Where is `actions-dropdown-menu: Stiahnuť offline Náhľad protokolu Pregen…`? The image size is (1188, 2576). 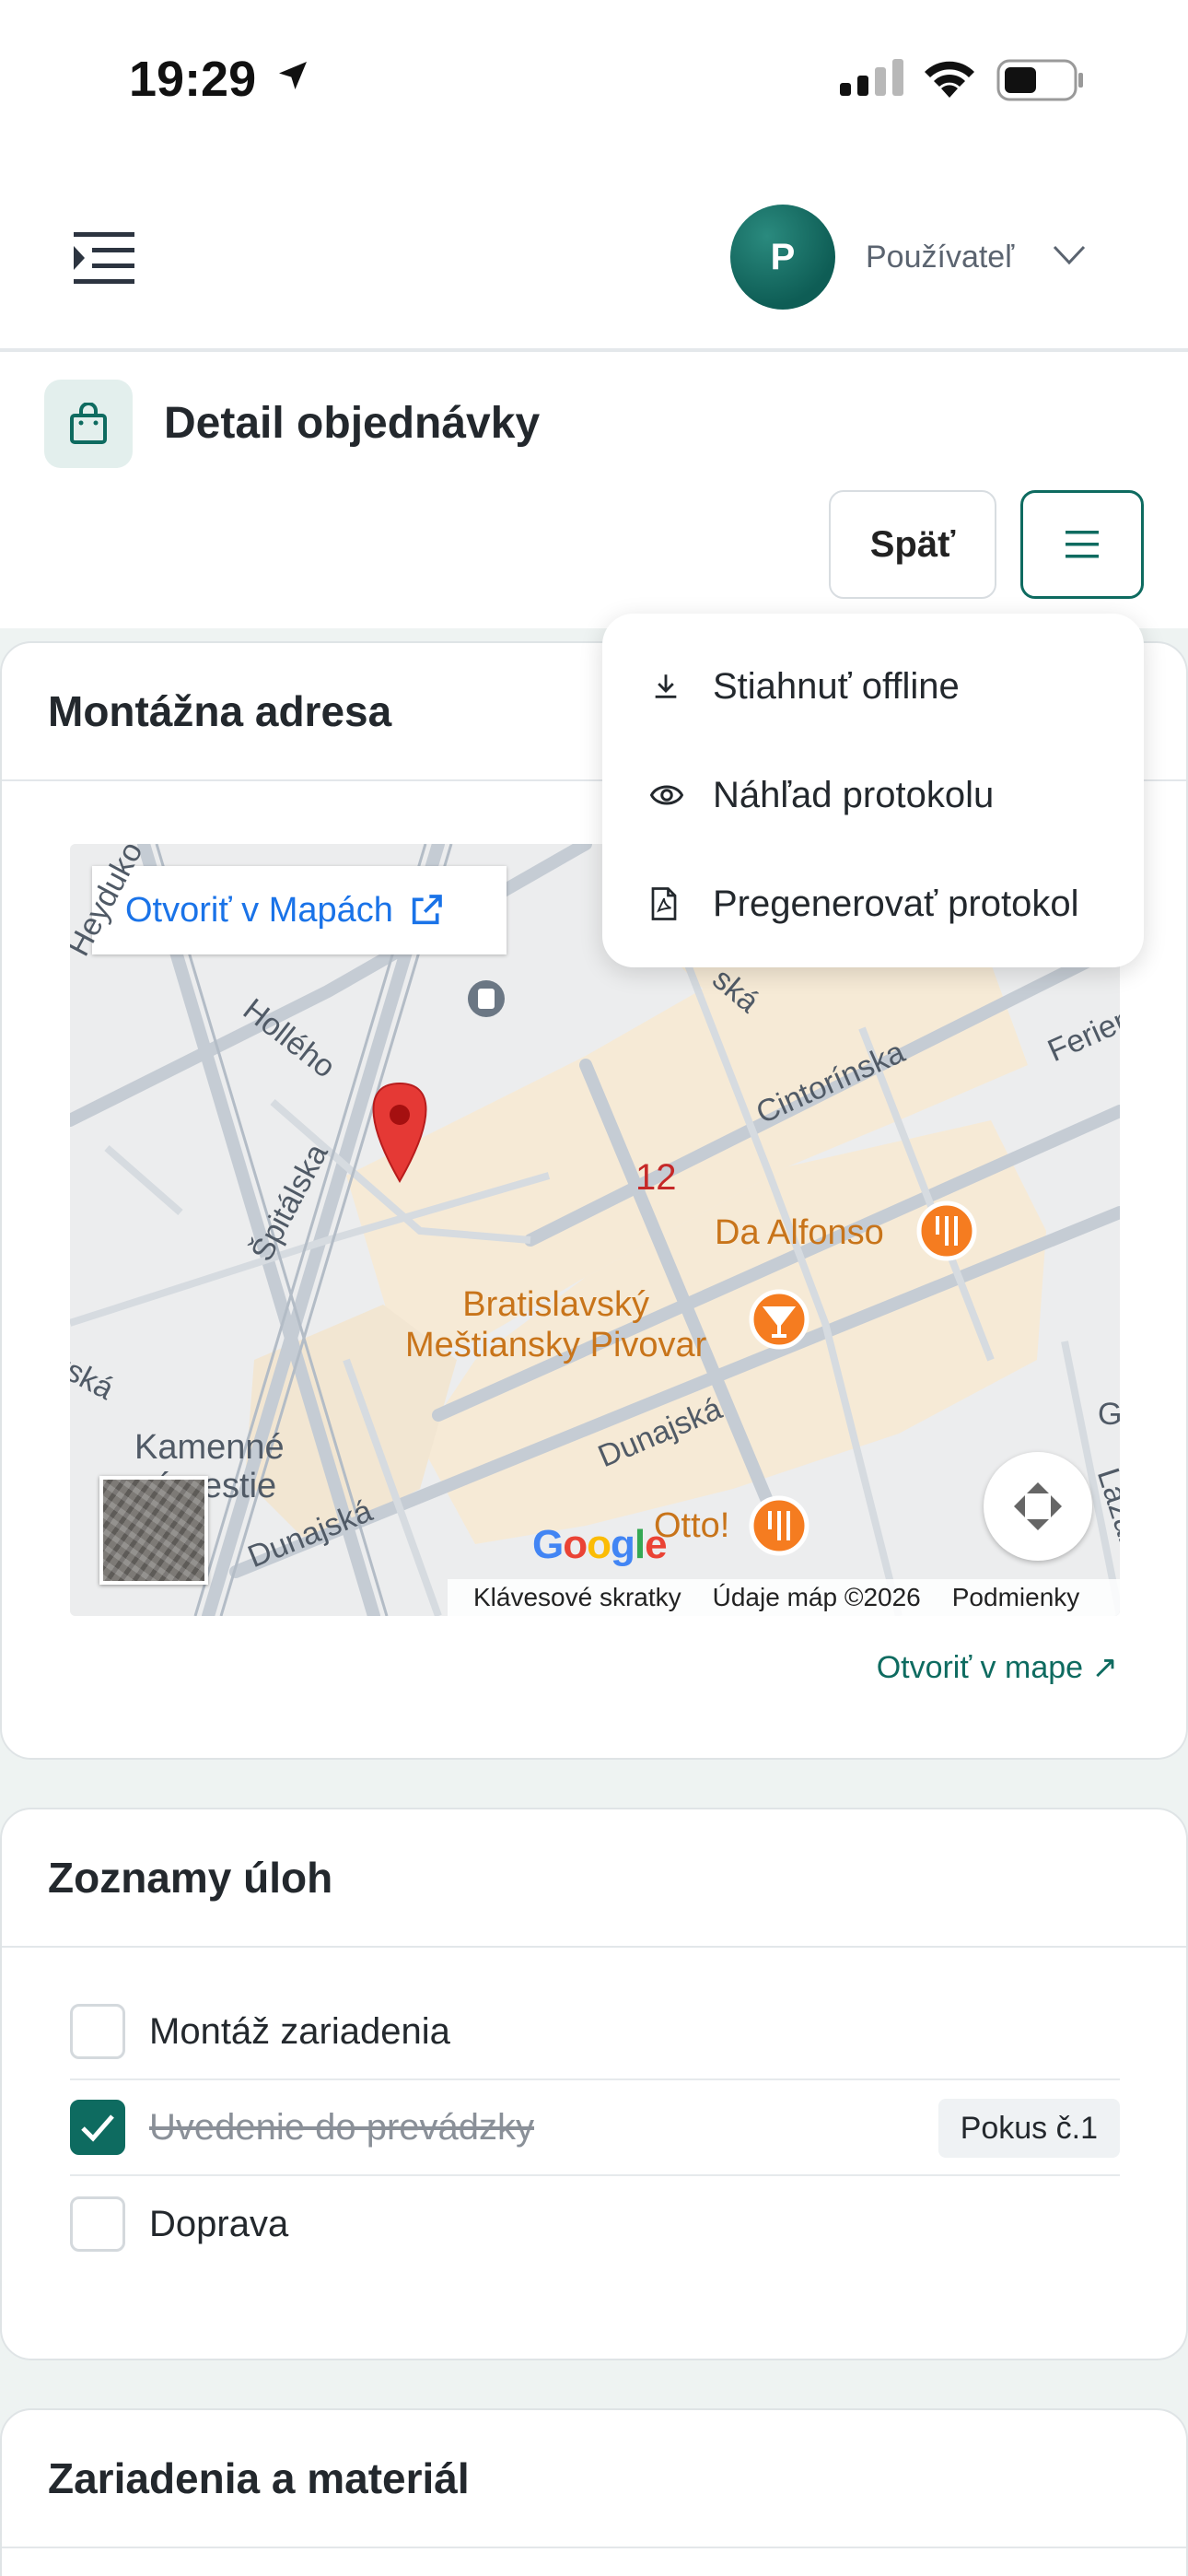 actions-dropdown-menu: Stiahnuť offline Náhľad protokolu Pregen… is located at coordinates (873, 790).